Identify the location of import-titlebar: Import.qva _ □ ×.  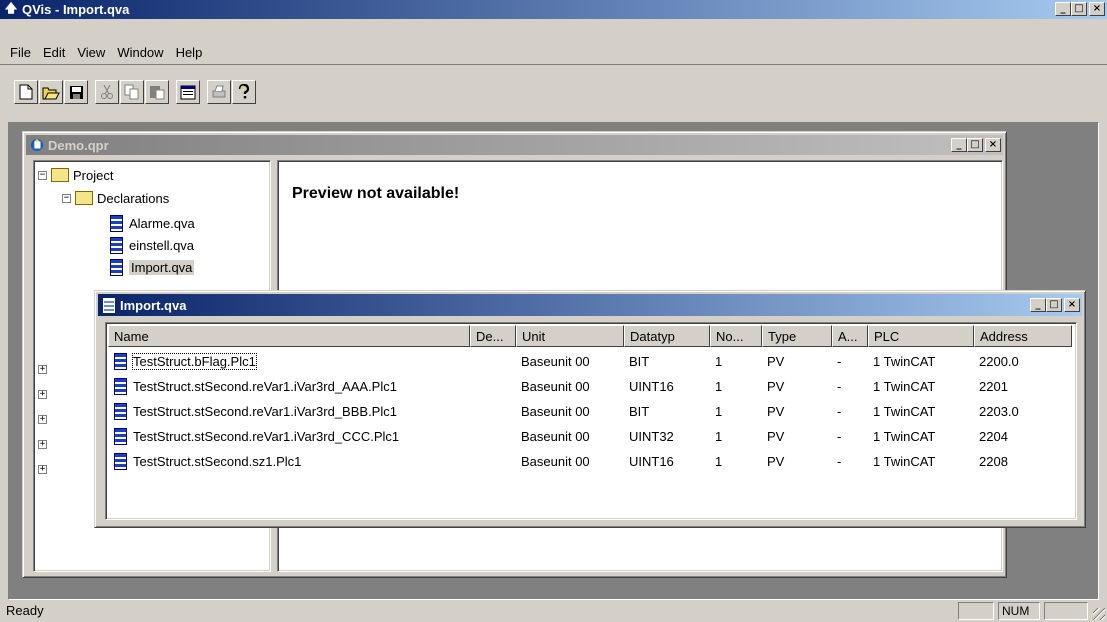
(590, 305).